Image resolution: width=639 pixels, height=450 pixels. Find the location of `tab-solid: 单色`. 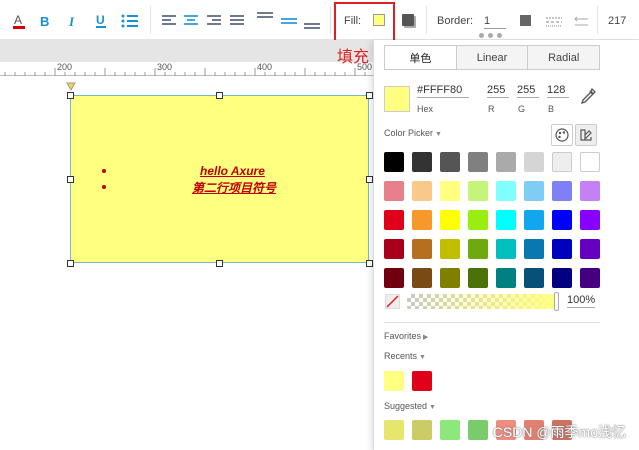

tab-solid: 单色 is located at coordinates (421, 57).